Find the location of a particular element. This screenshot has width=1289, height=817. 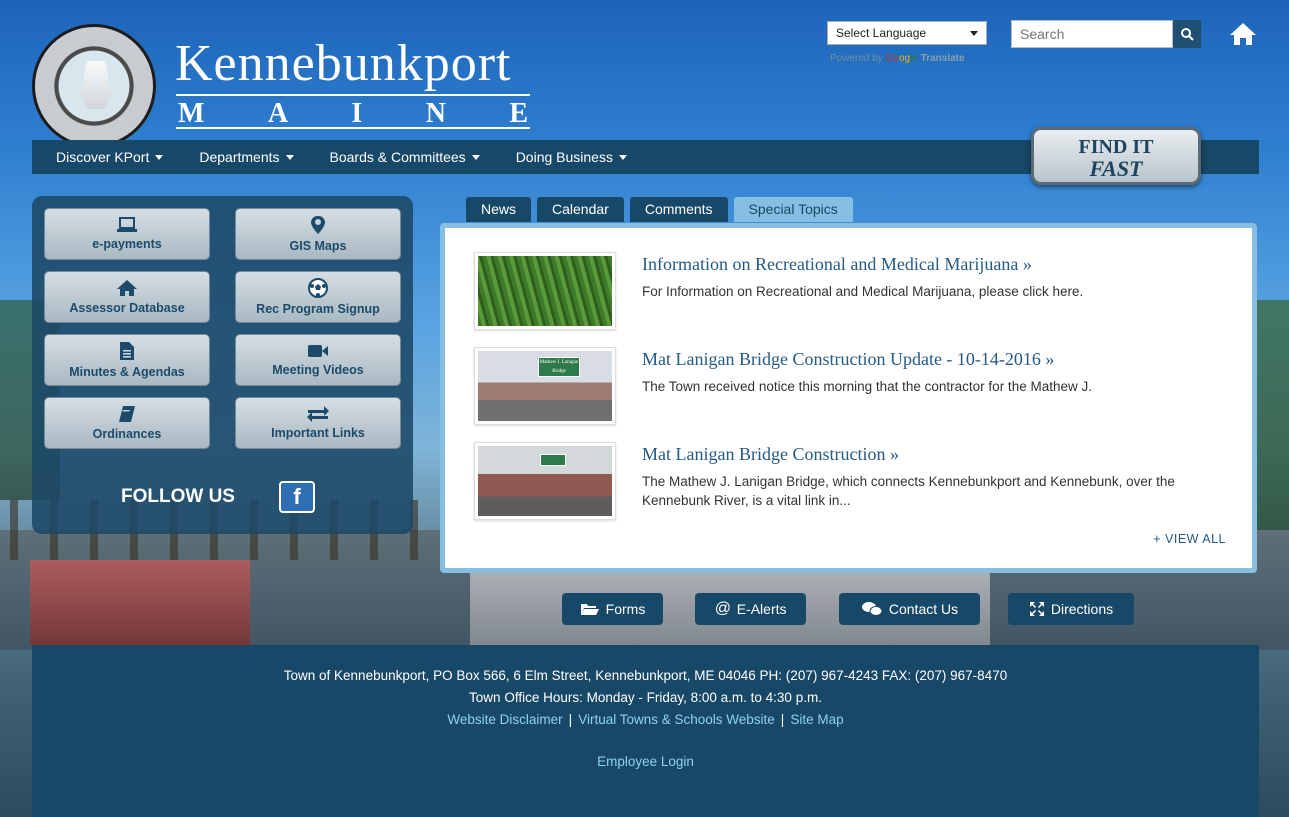

state-letter: N is located at coordinates (435, 113).